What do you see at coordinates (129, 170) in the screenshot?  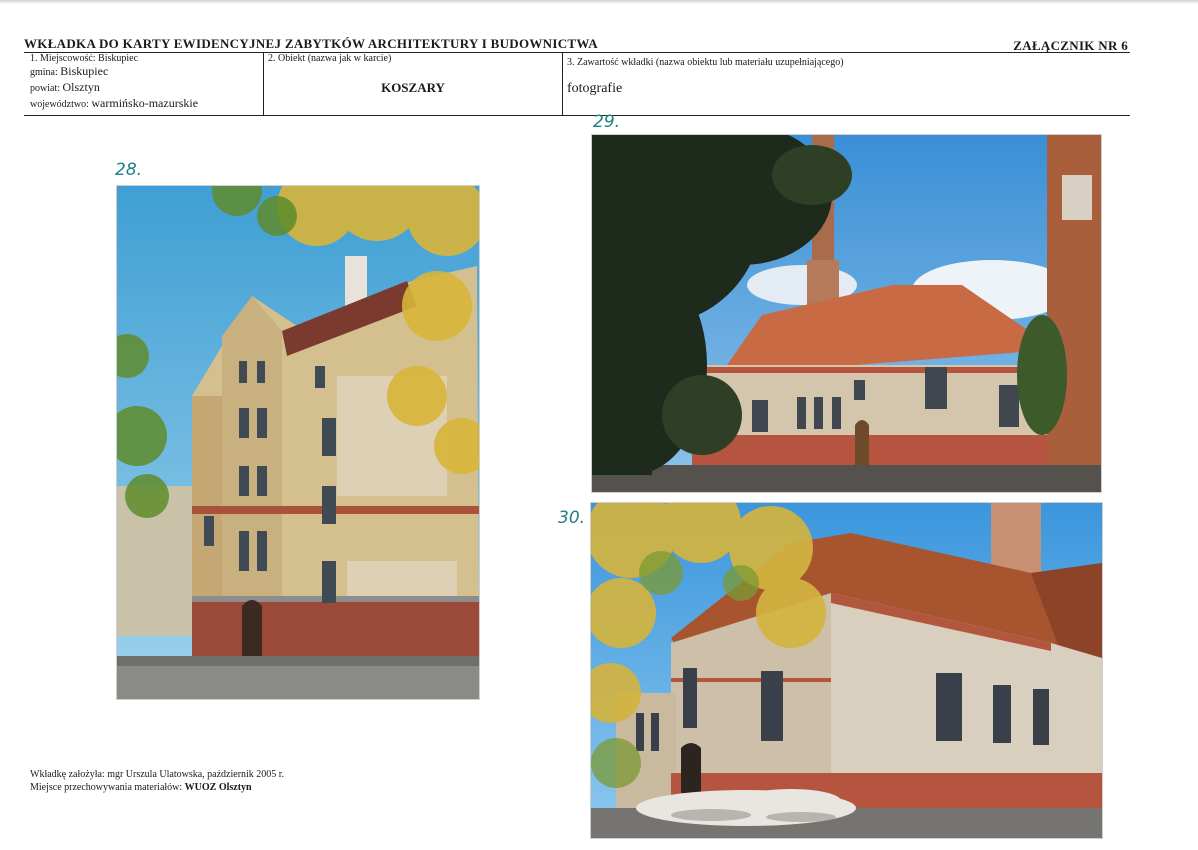 I see `photo-number-28: 28.` at bounding box center [129, 170].